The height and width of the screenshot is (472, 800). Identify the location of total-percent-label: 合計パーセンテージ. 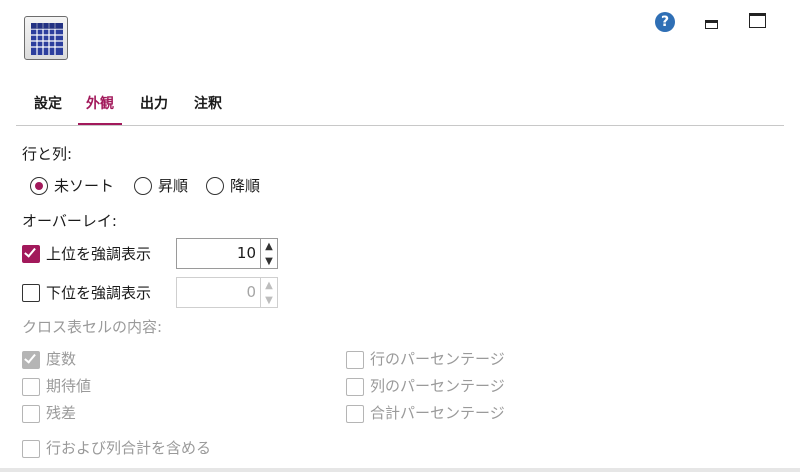
(437, 413).